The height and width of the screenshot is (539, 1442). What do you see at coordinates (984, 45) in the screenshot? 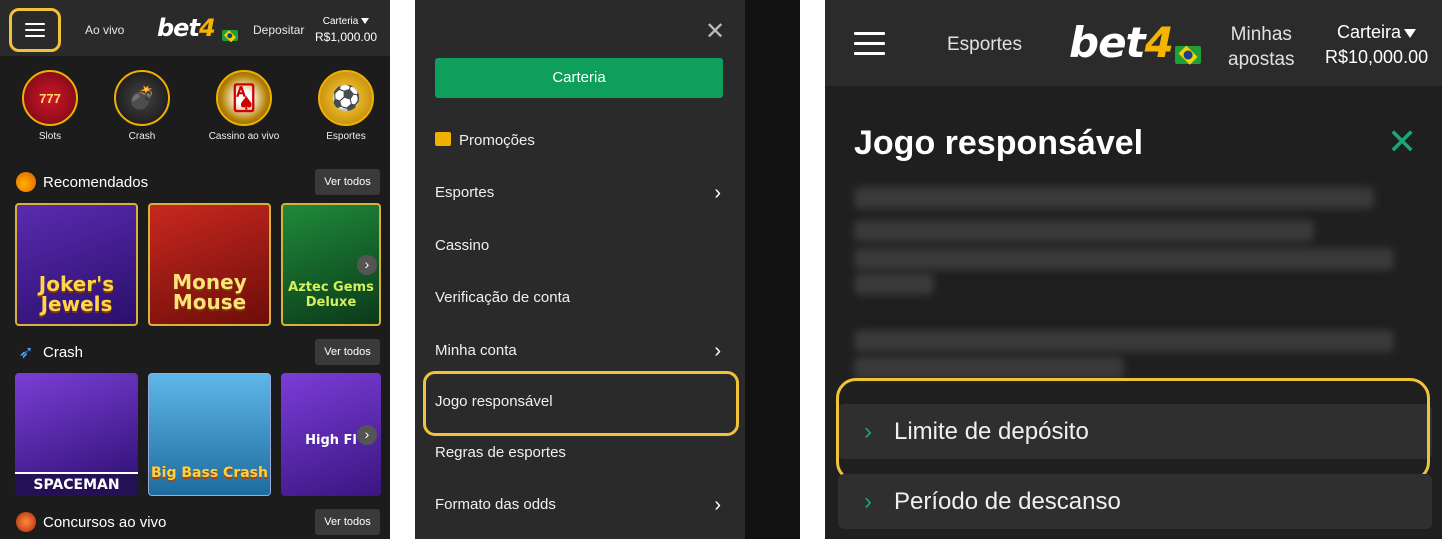
I see `nav-sports: Esportes` at bounding box center [984, 45].